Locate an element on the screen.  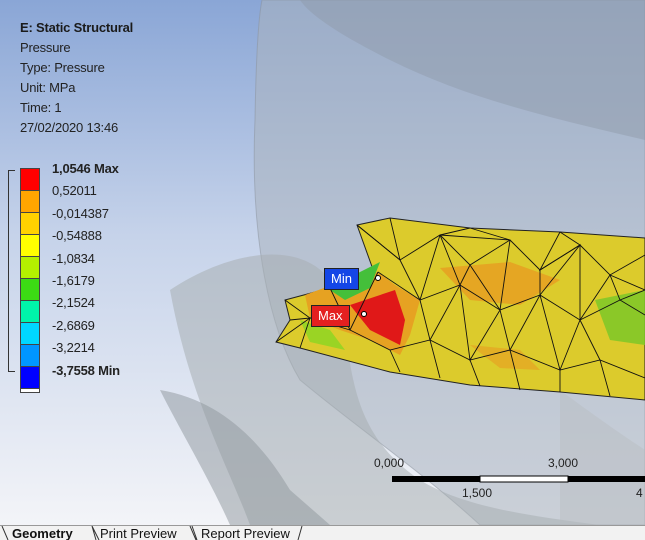
legend-label: -1,6179 is located at coordinates (73, 281).